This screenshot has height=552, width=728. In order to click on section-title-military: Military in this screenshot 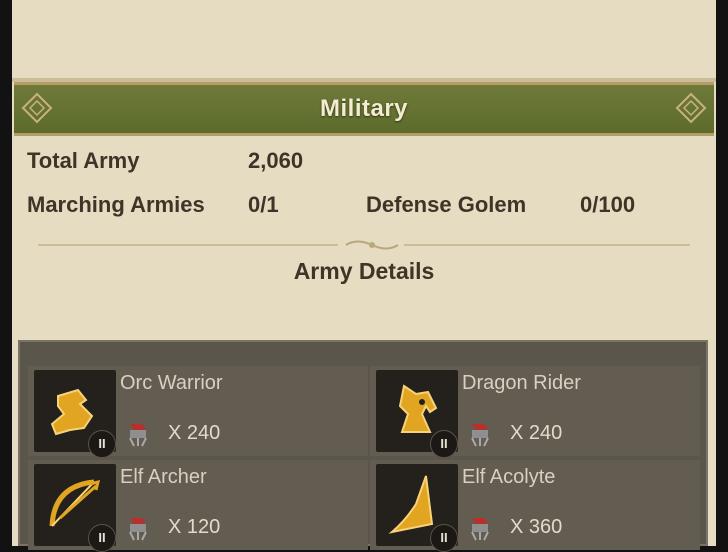, I will do `click(364, 108)`.